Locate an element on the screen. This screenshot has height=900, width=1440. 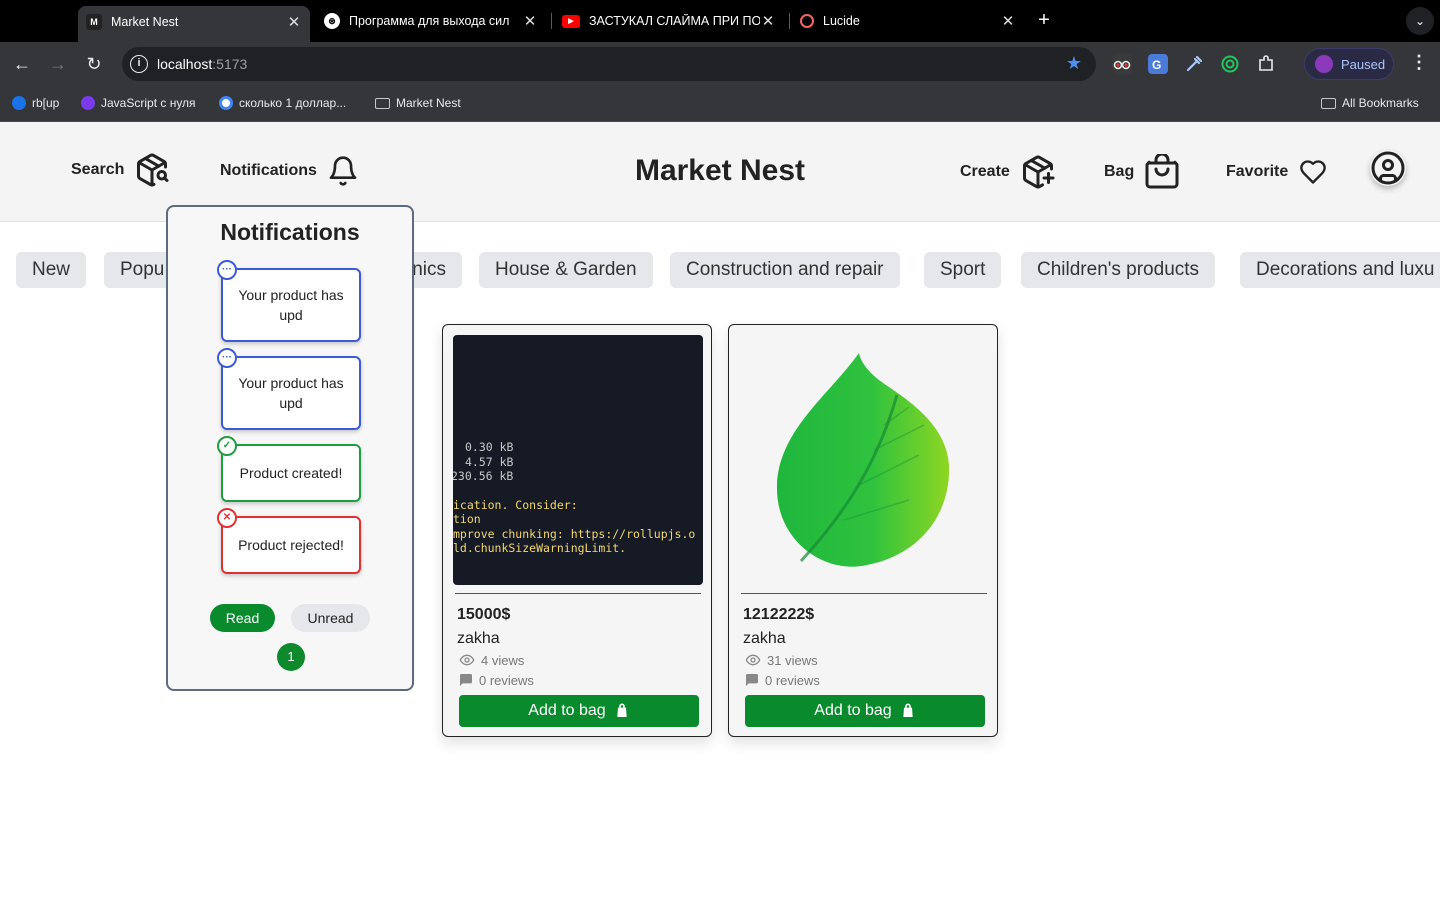
bookmark-folder-market-nest: Market Nest is located at coordinates (418, 103).